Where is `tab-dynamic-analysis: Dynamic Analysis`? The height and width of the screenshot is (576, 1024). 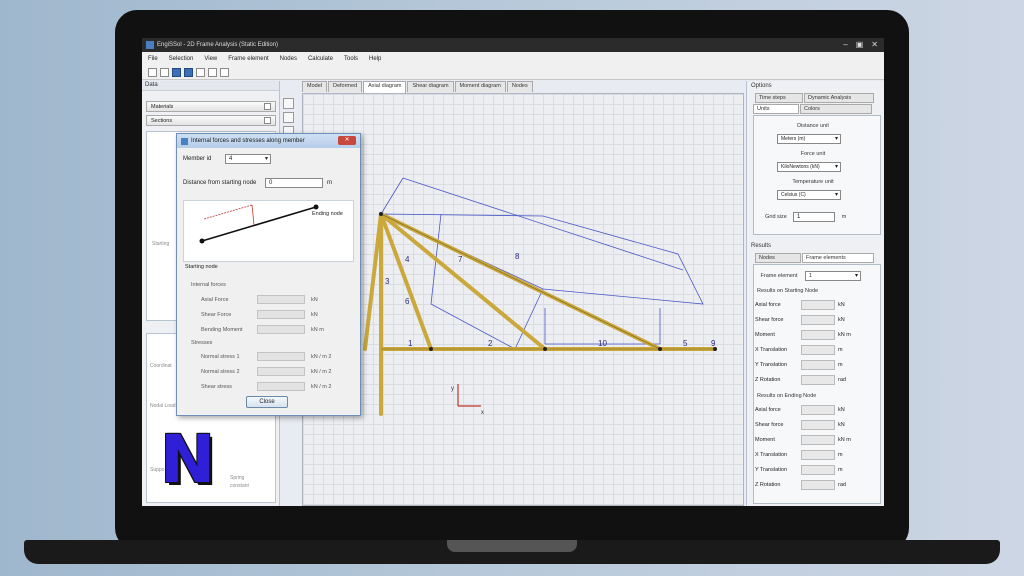 tab-dynamic-analysis: Dynamic Analysis is located at coordinates (839, 98).